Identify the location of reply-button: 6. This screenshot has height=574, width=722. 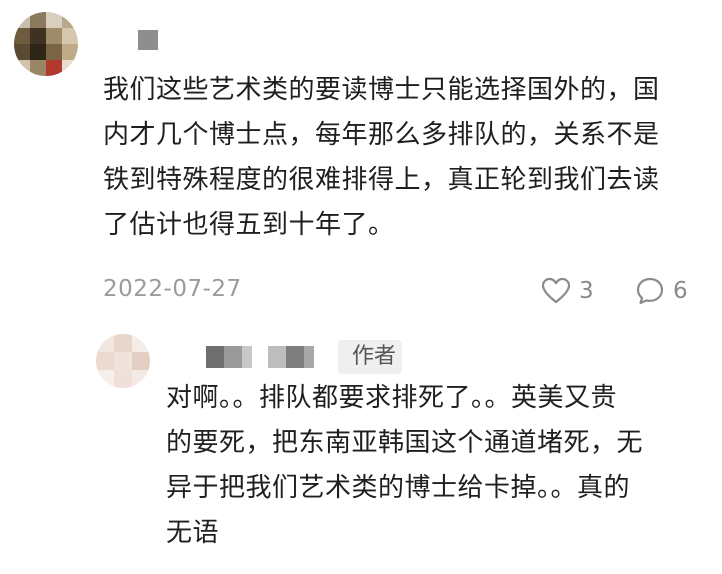
(661, 291).